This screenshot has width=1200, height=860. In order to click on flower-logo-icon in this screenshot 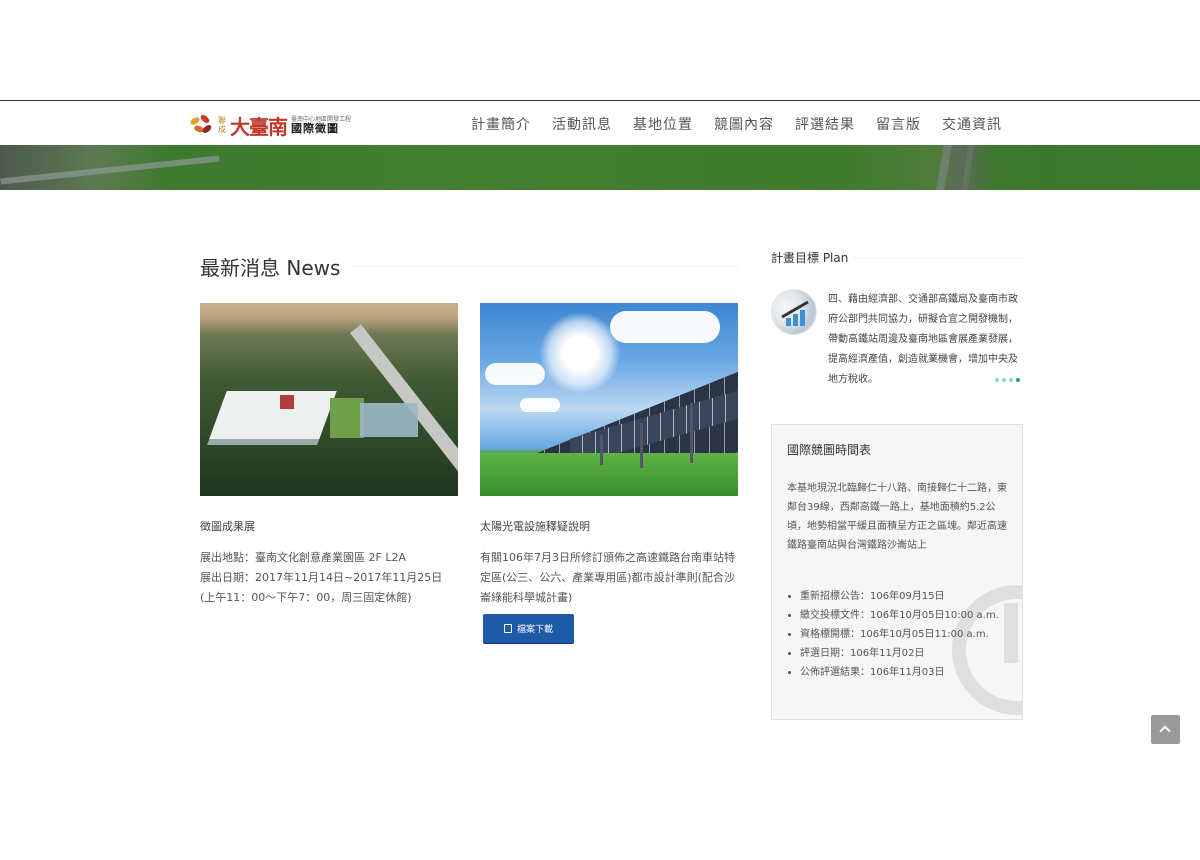, I will do `click(202, 124)`.